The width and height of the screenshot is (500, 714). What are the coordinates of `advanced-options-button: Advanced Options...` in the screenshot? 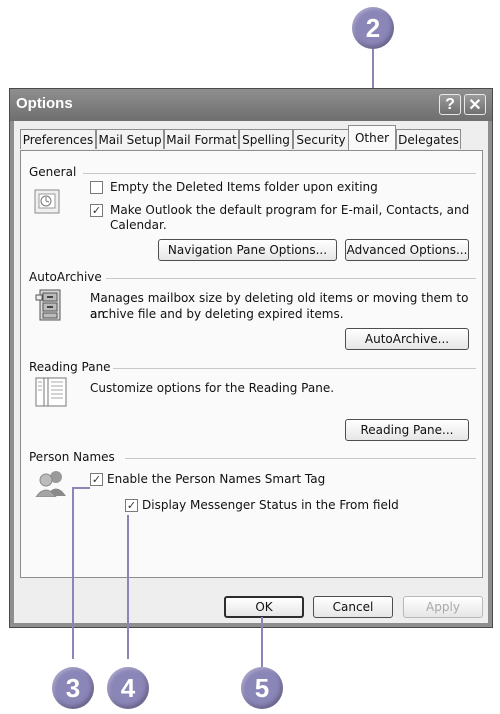 It's located at (407, 250).